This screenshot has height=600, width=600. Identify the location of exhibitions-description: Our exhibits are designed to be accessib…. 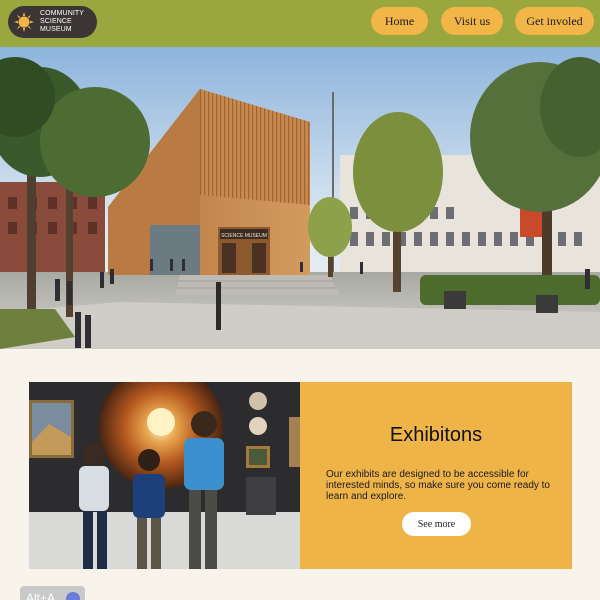
(438, 485).